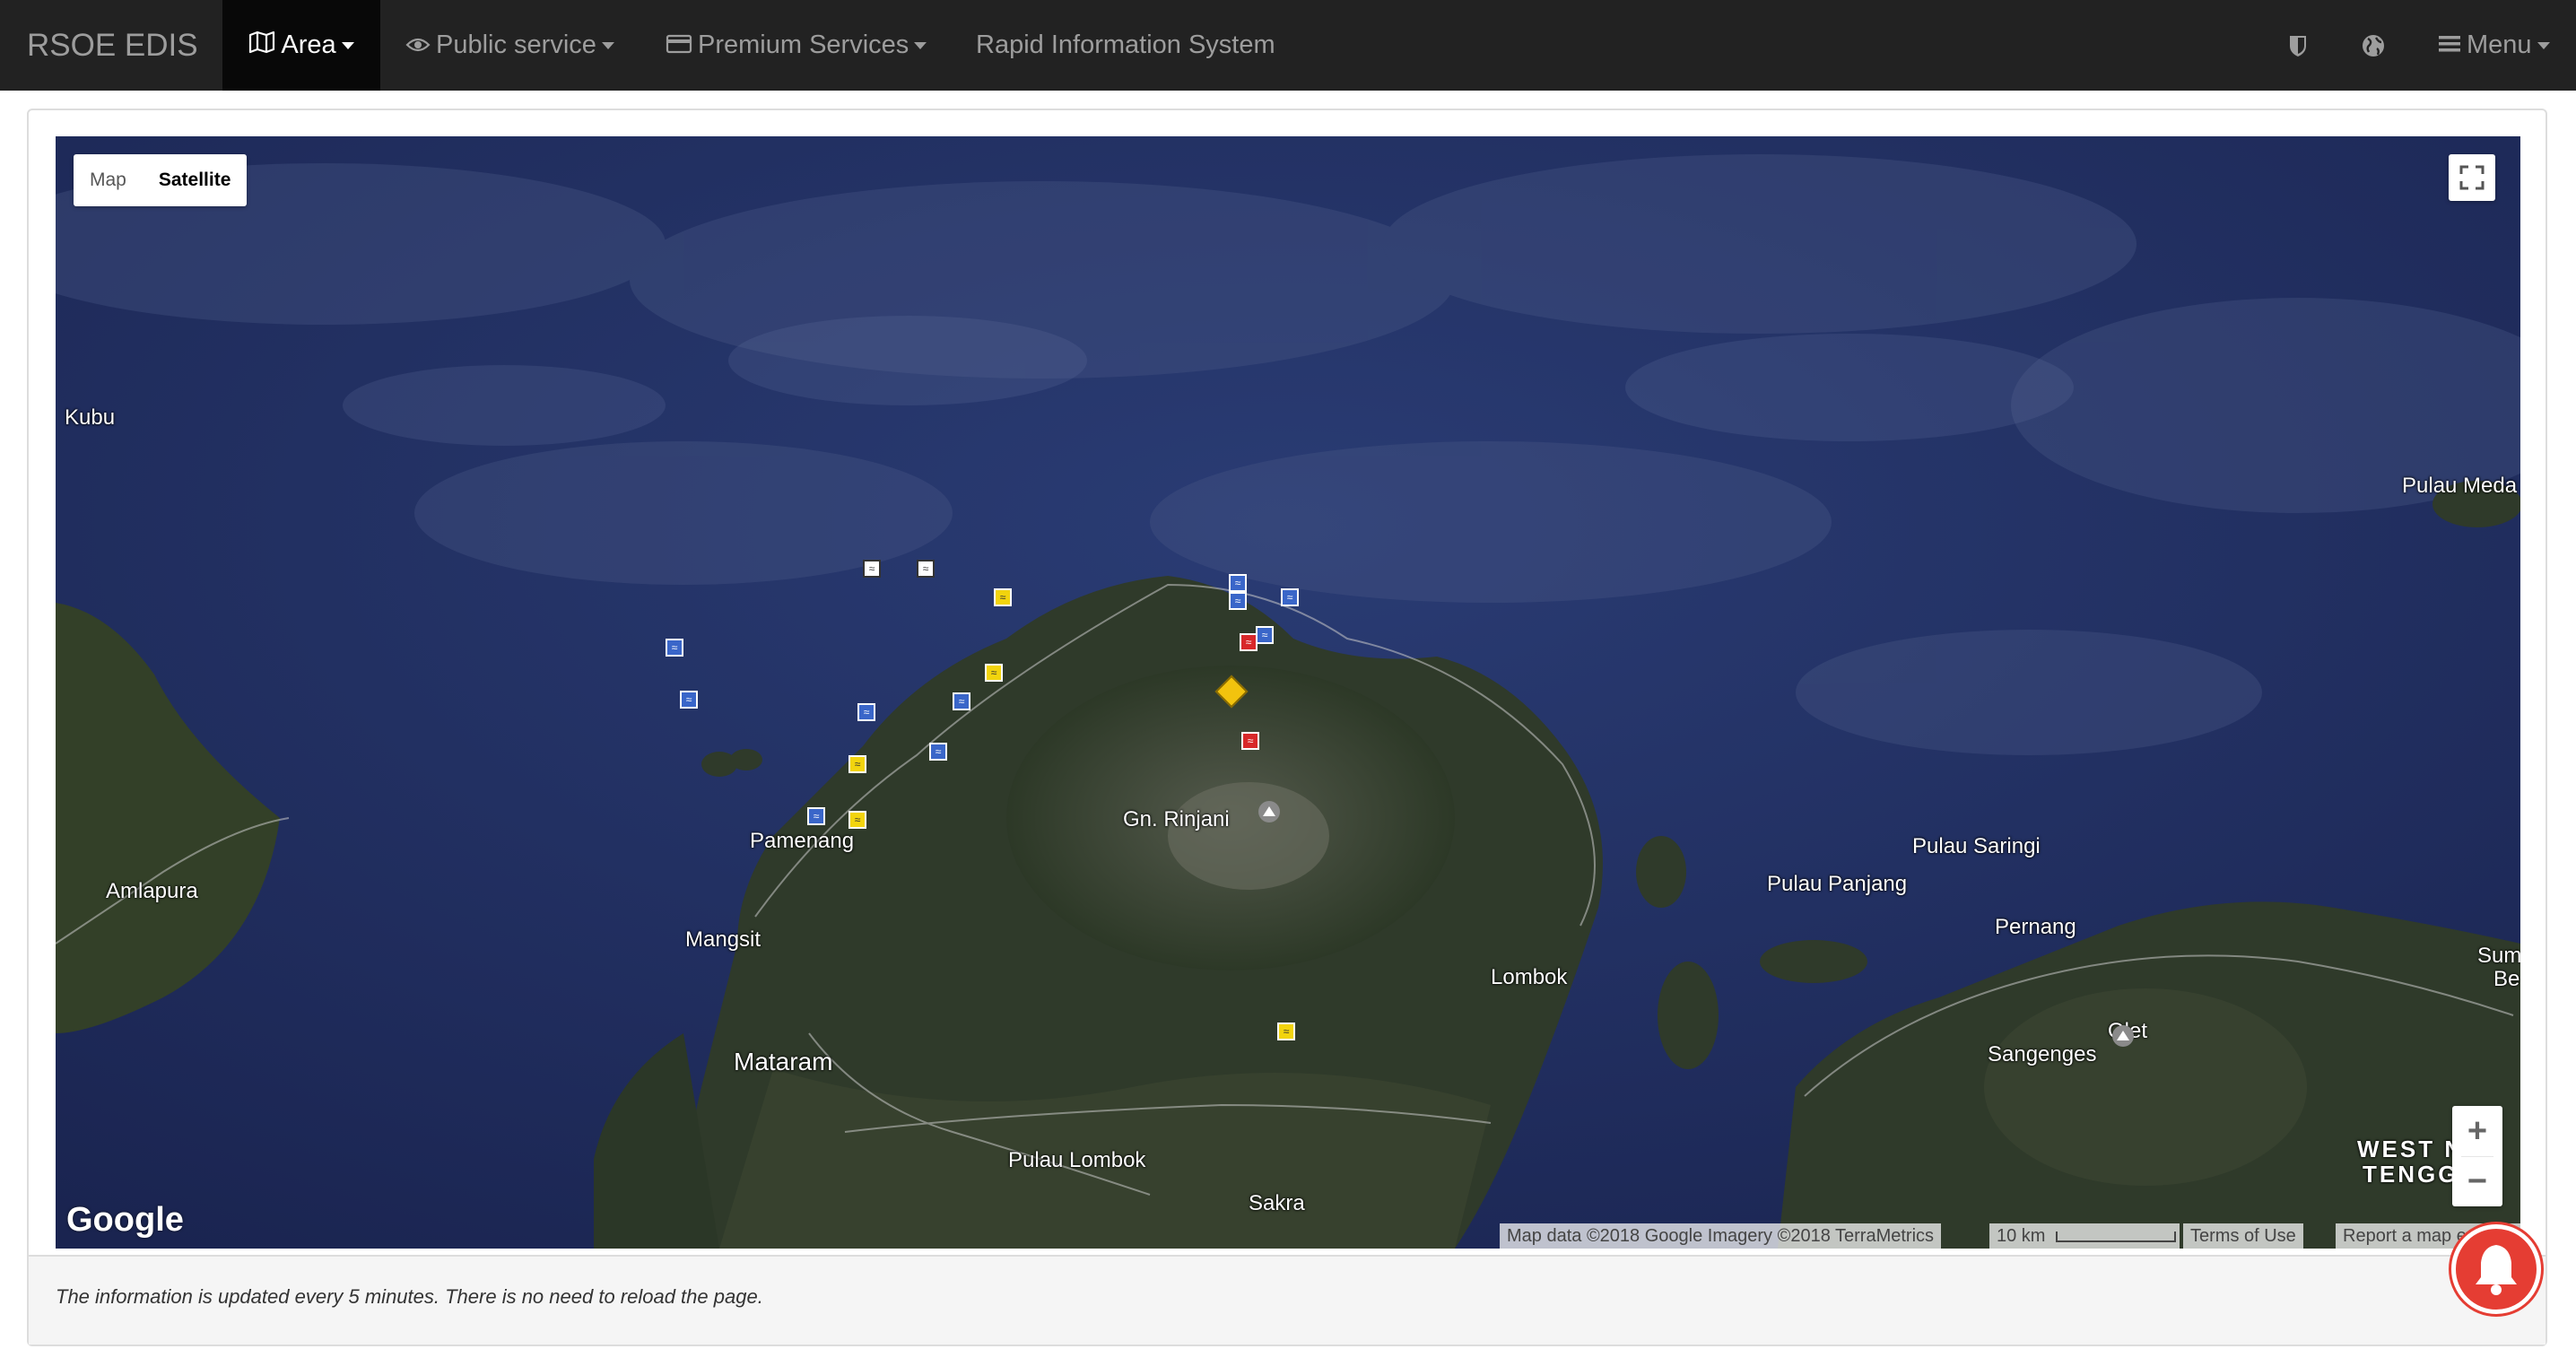 Image resolution: width=2576 pixels, height=1349 pixels. I want to click on region-label-west-nusa-part1: WEST N, so click(2411, 1149).